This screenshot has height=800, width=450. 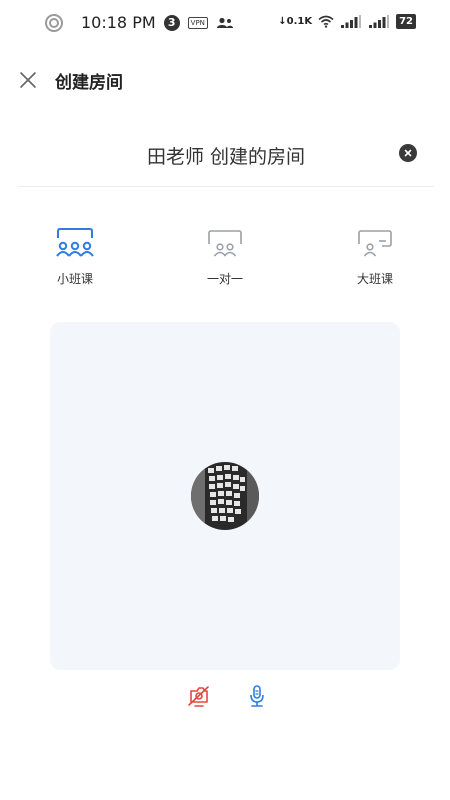 I want to click on download-arrow-icon: ↓, so click(x=282, y=21).